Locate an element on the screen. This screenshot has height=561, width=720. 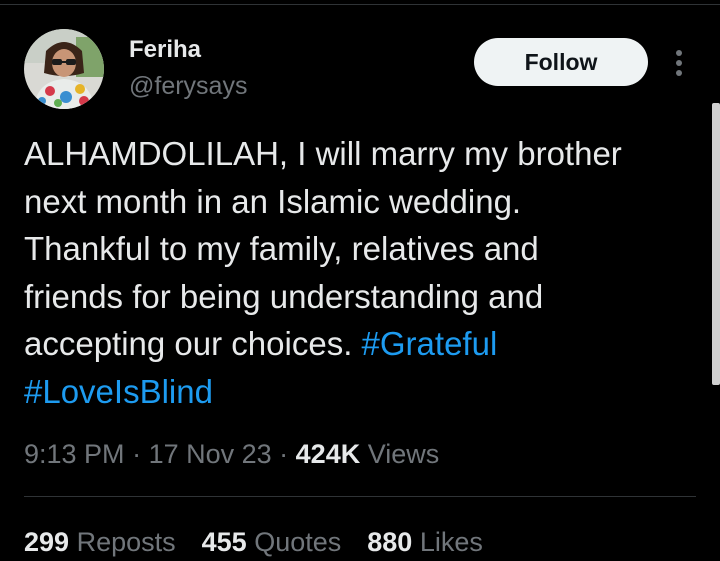
avatar is located at coordinates (64, 69).